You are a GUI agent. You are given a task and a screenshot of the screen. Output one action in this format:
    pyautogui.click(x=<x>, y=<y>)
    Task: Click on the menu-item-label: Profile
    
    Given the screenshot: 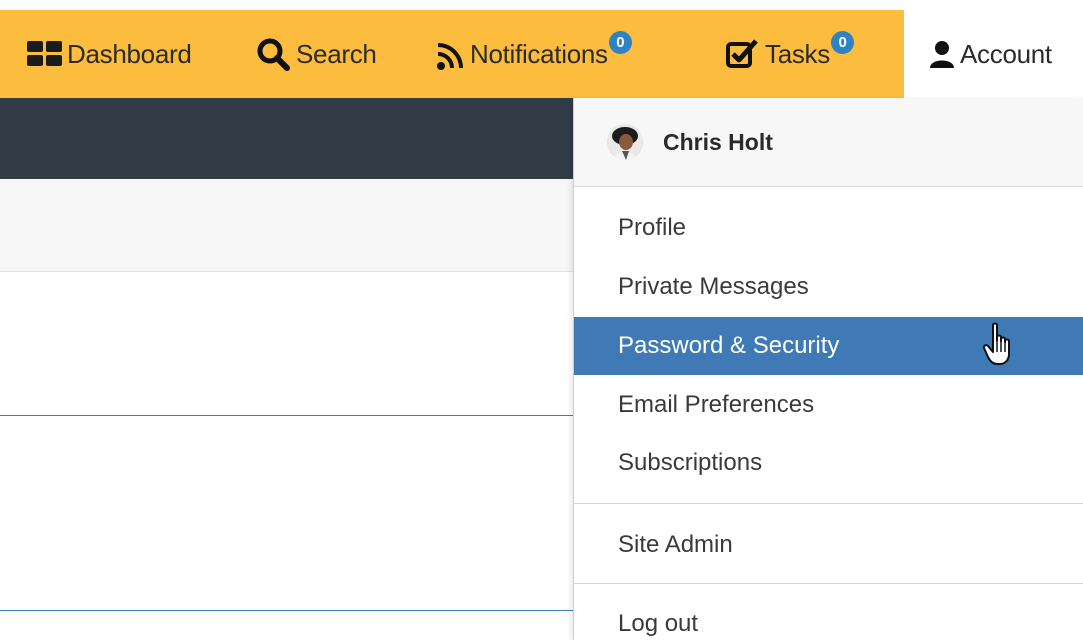 What is the action you would take?
    pyautogui.click(x=652, y=227)
    